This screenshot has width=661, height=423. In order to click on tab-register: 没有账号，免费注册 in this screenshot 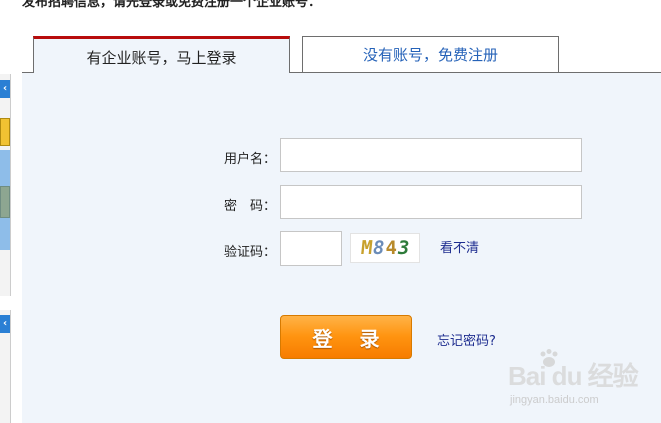, I will do `click(430, 54)`.